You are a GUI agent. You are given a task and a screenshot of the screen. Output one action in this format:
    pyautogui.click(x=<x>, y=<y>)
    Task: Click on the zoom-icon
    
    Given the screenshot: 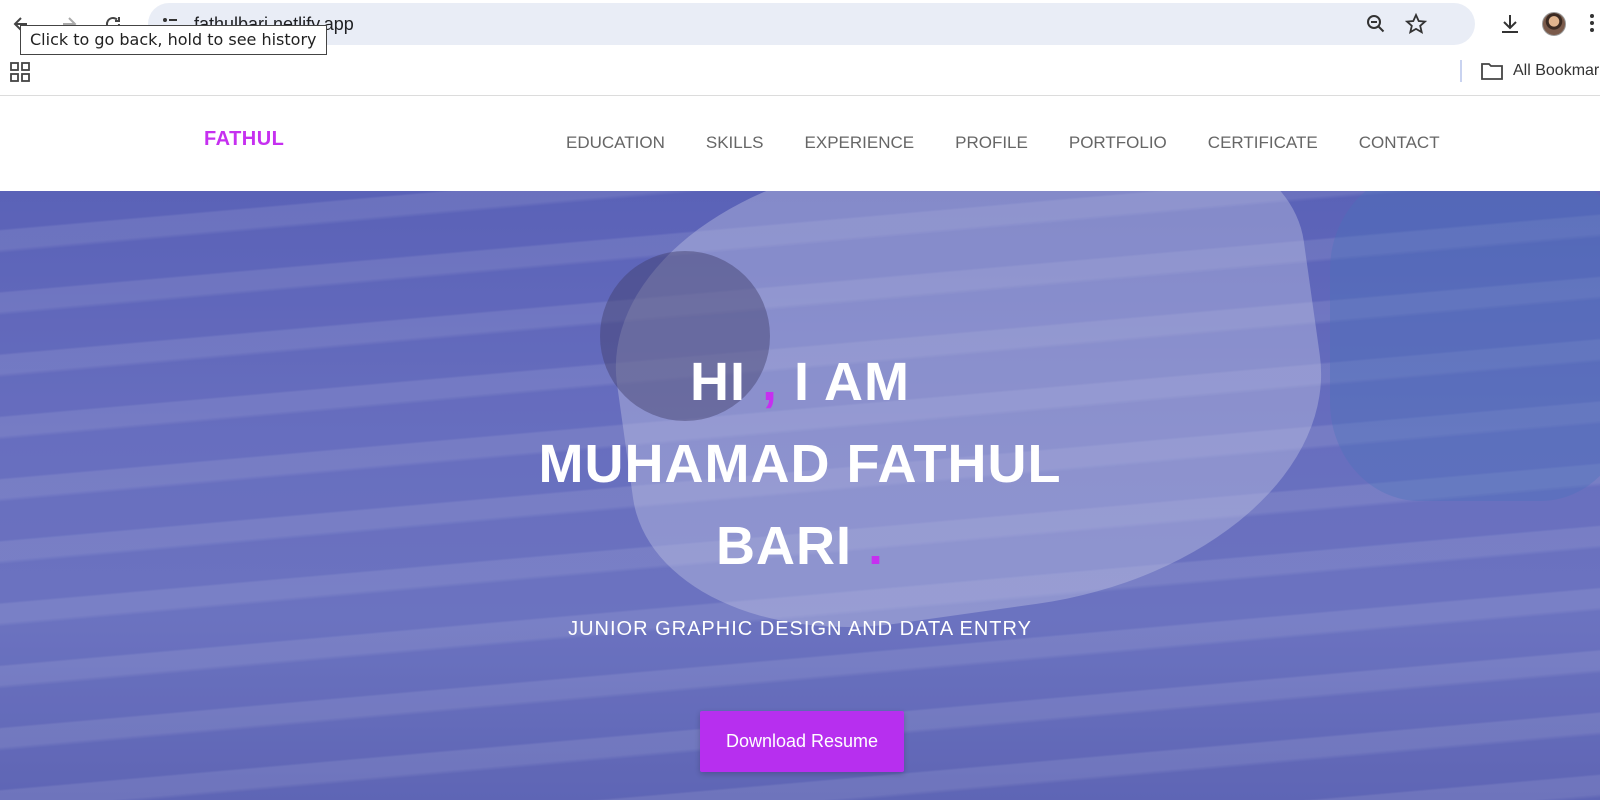 What is the action you would take?
    pyautogui.click(x=1376, y=24)
    